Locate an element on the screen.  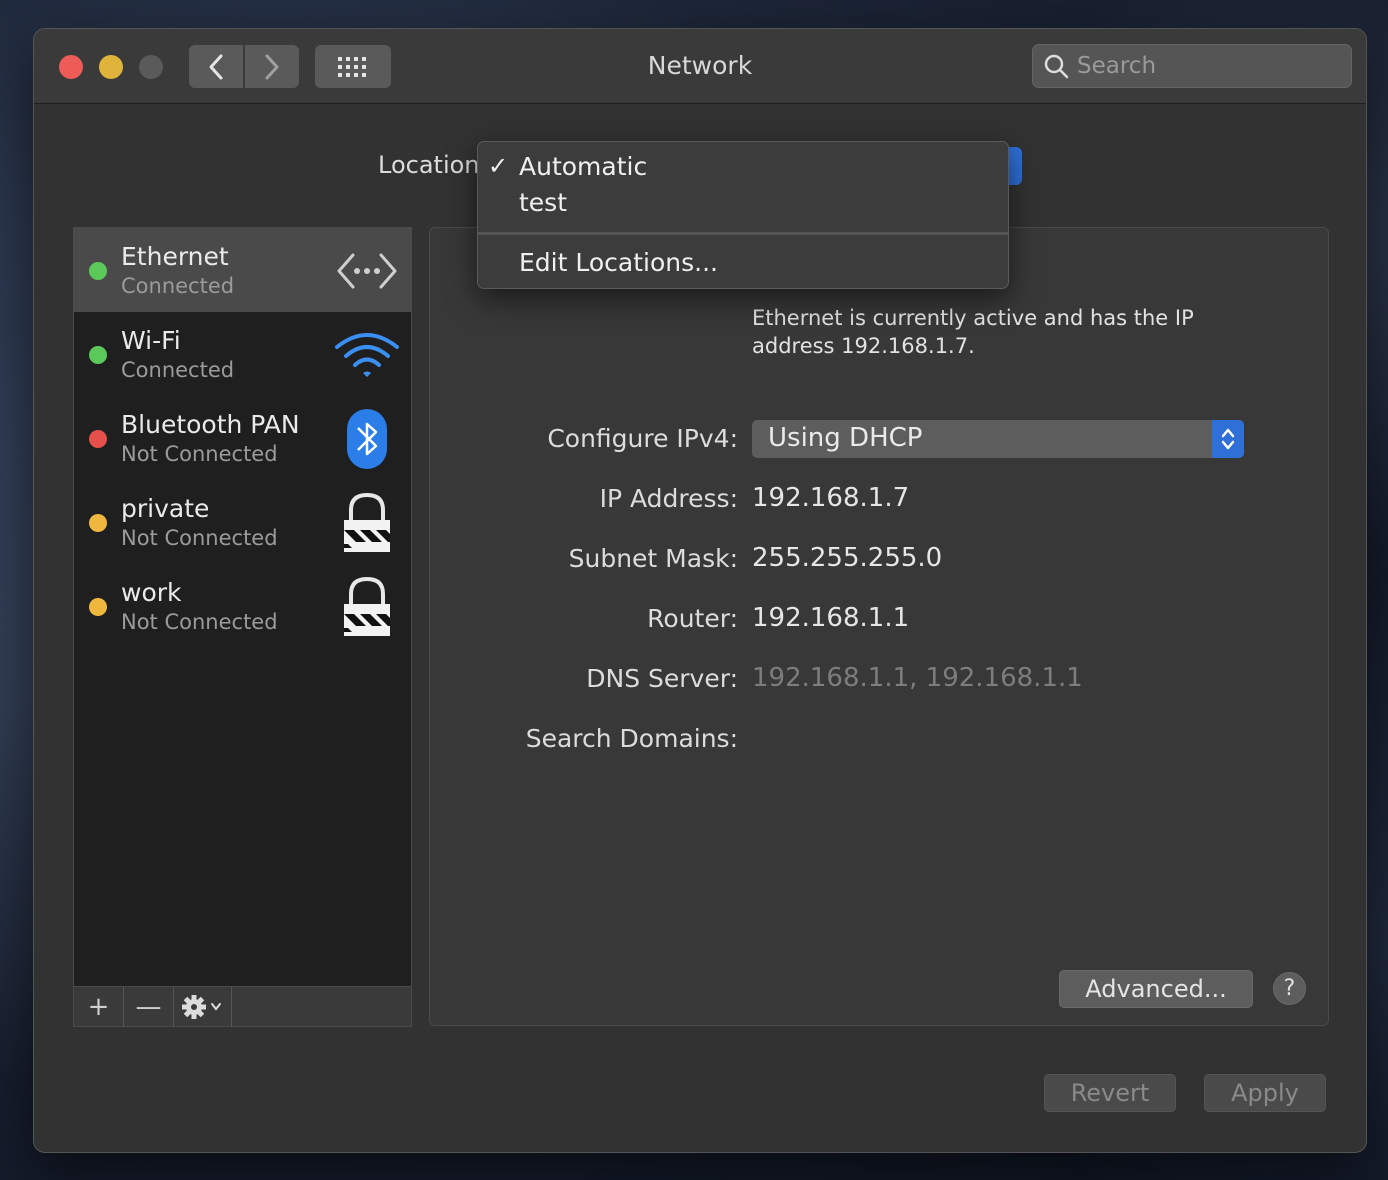
menu-item-label: Automatic is located at coordinates (583, 166).